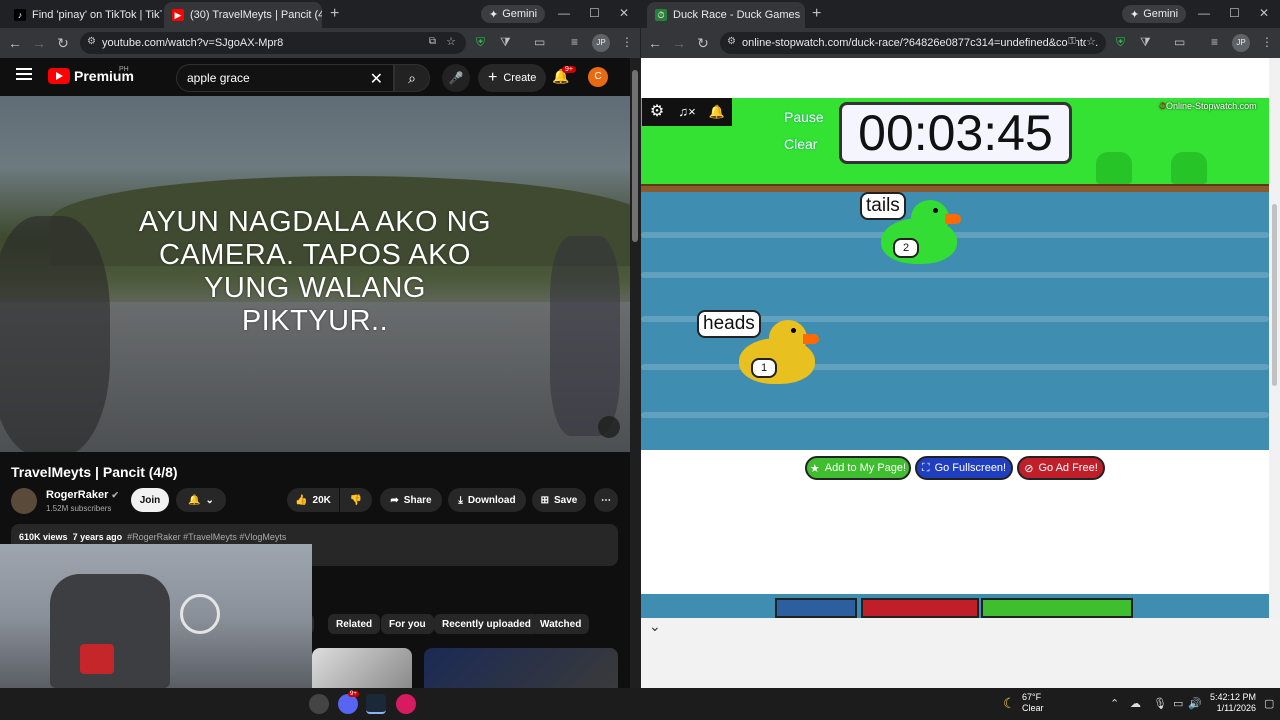  I want to click on go-ad-free-button: ⊘ Go Ad Free!, so click(1061, 468).